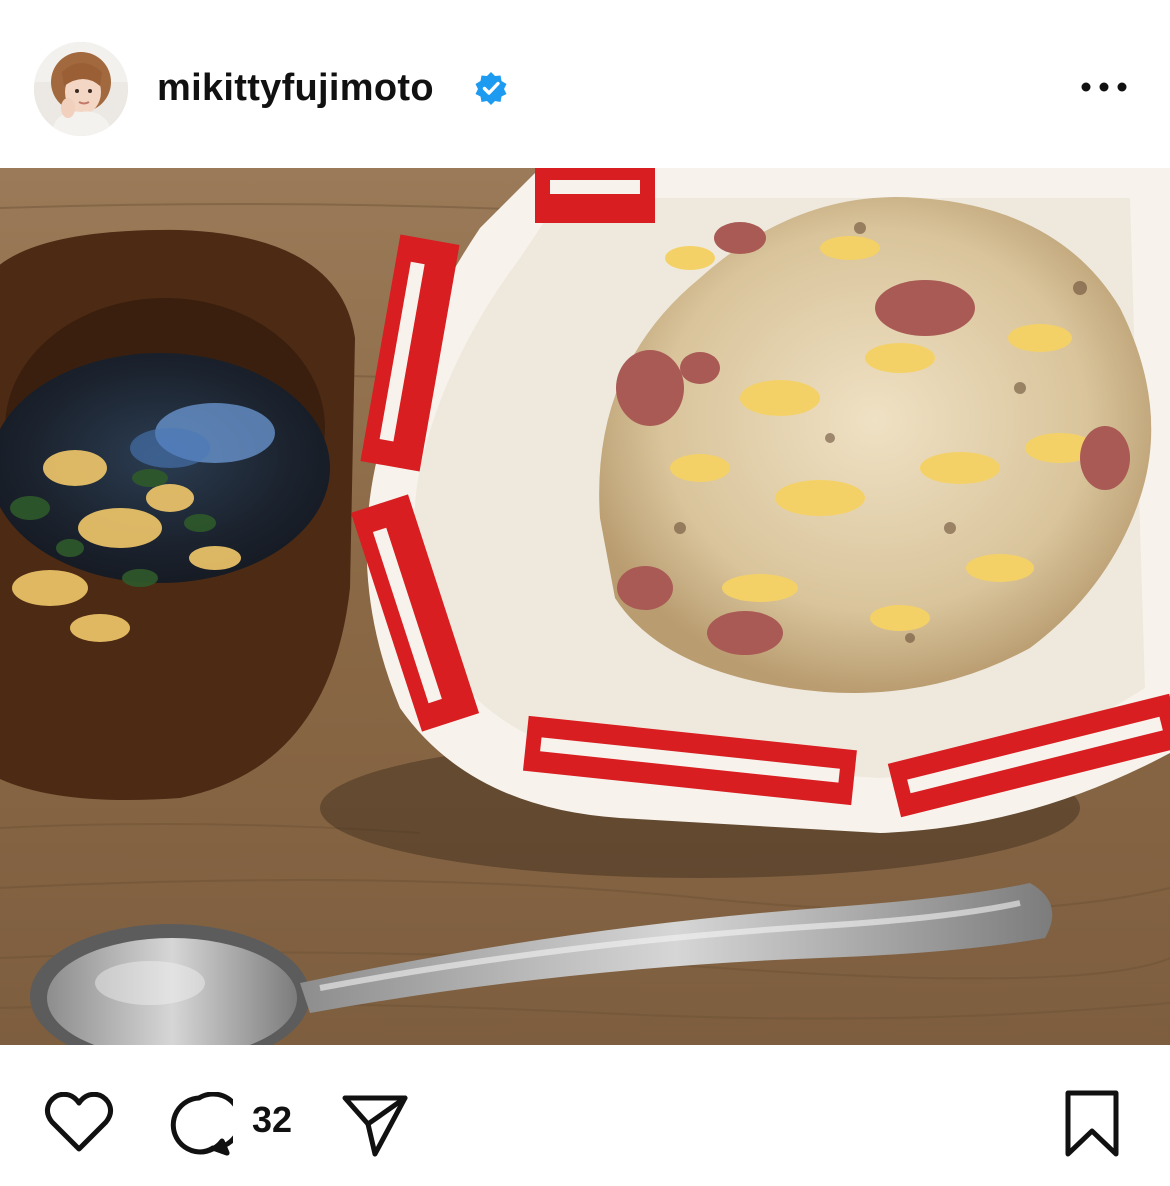 The width and height of the screenshot is (1170, 1186). Describe the element at coordinates (199, 1125) in the screenshot. I see `comment-bubble-icon` at that location.